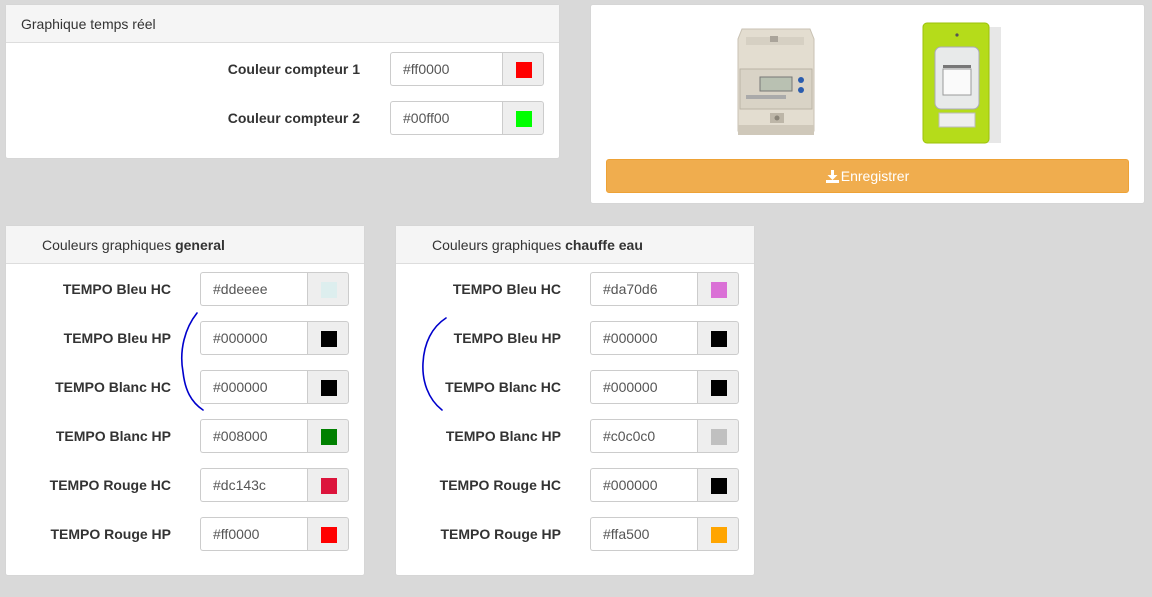 The height and width of the screenshot is (597, 1152). I want to click on chauffe-panel-heading: Couleurs graphiques chauffe eau, so click(575, 245).